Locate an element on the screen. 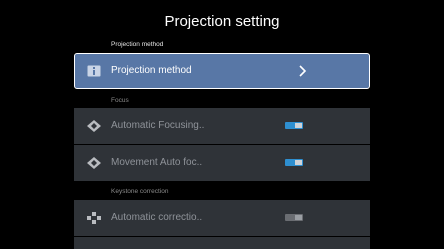 This screenshot has width=444, height=249. menu-item-label: Movement Auto foc.. is located at coordinates (157, 162).